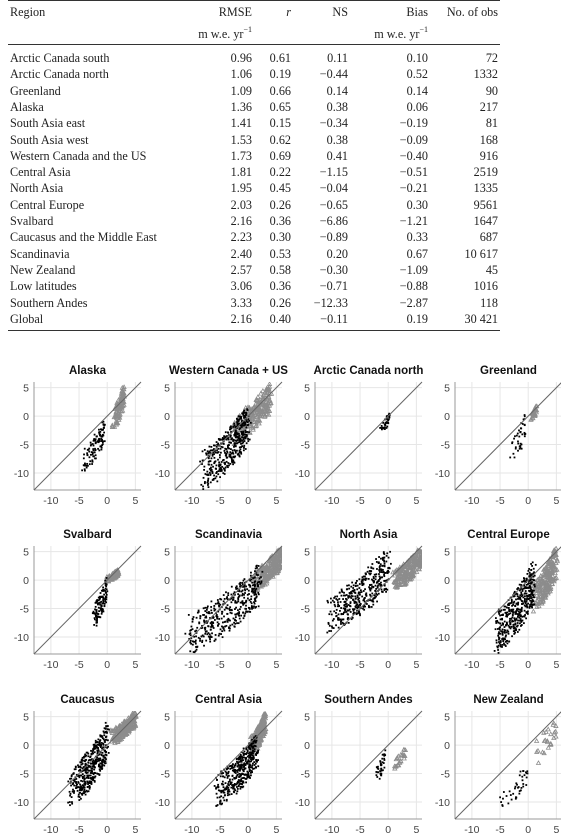  I want to click on y-tick-label: 0, so click(307, 746).